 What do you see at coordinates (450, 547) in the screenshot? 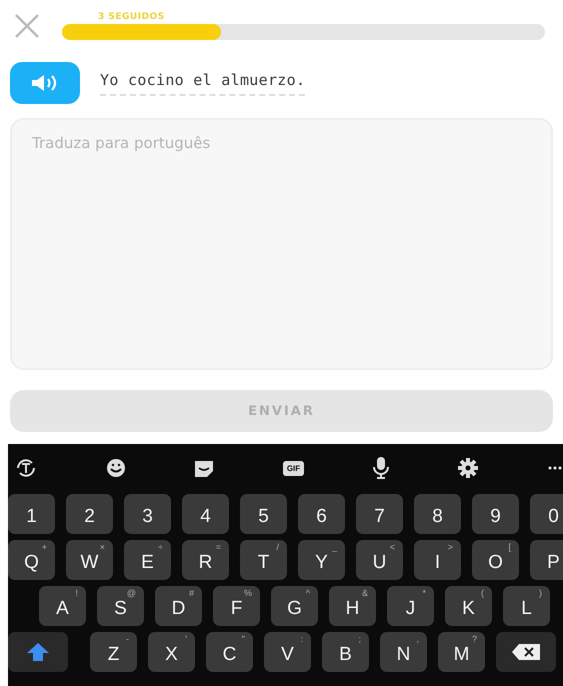
I see `secondary-symbol: >` at bounding box center [450, 547].